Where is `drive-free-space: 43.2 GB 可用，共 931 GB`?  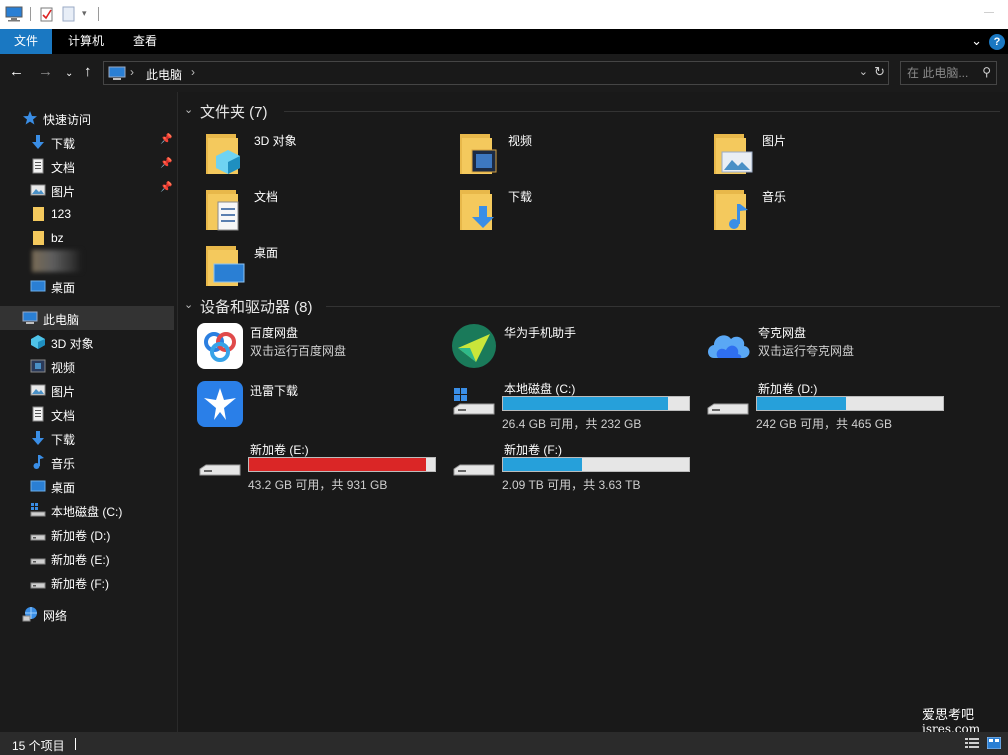 drive-free-space: 43.2 GB 可用，共 931 GB is located at coordinates (318, 485).